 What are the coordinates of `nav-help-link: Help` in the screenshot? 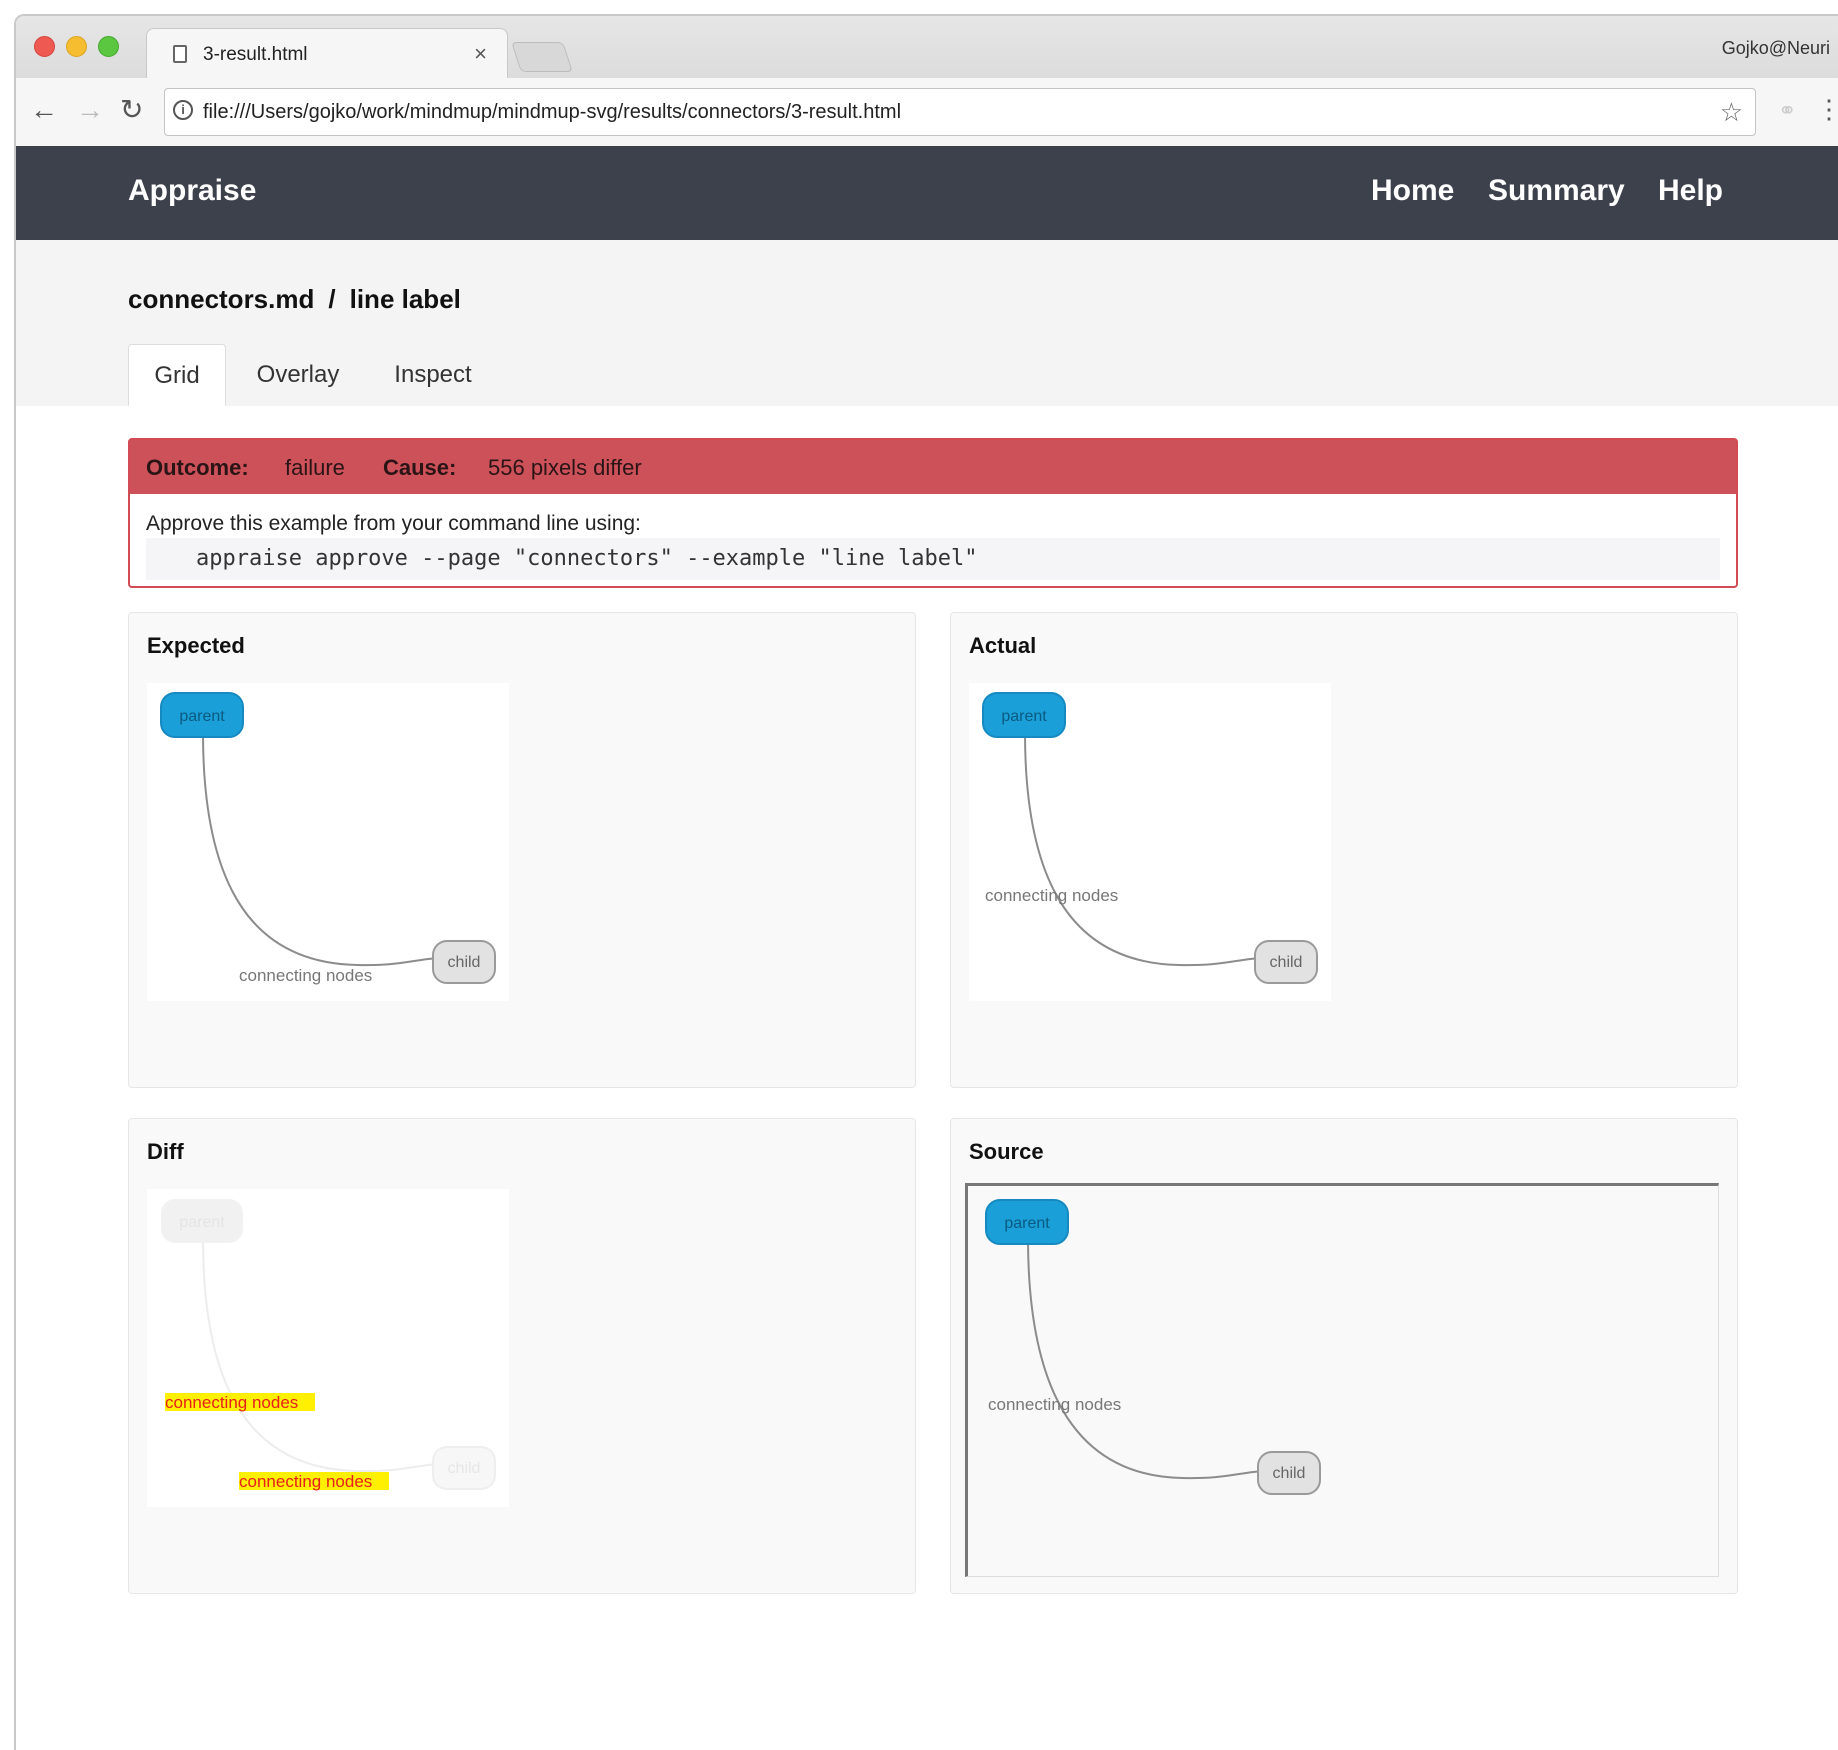 It's located at (1690, 191).